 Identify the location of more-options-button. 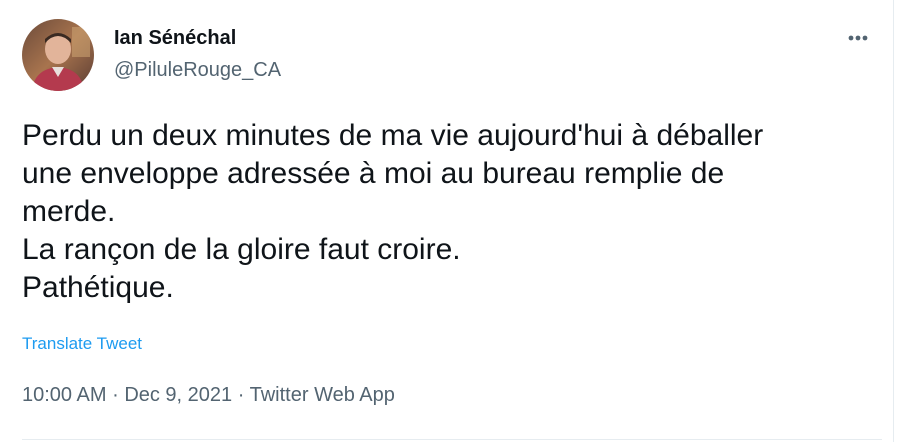
(858, 38).